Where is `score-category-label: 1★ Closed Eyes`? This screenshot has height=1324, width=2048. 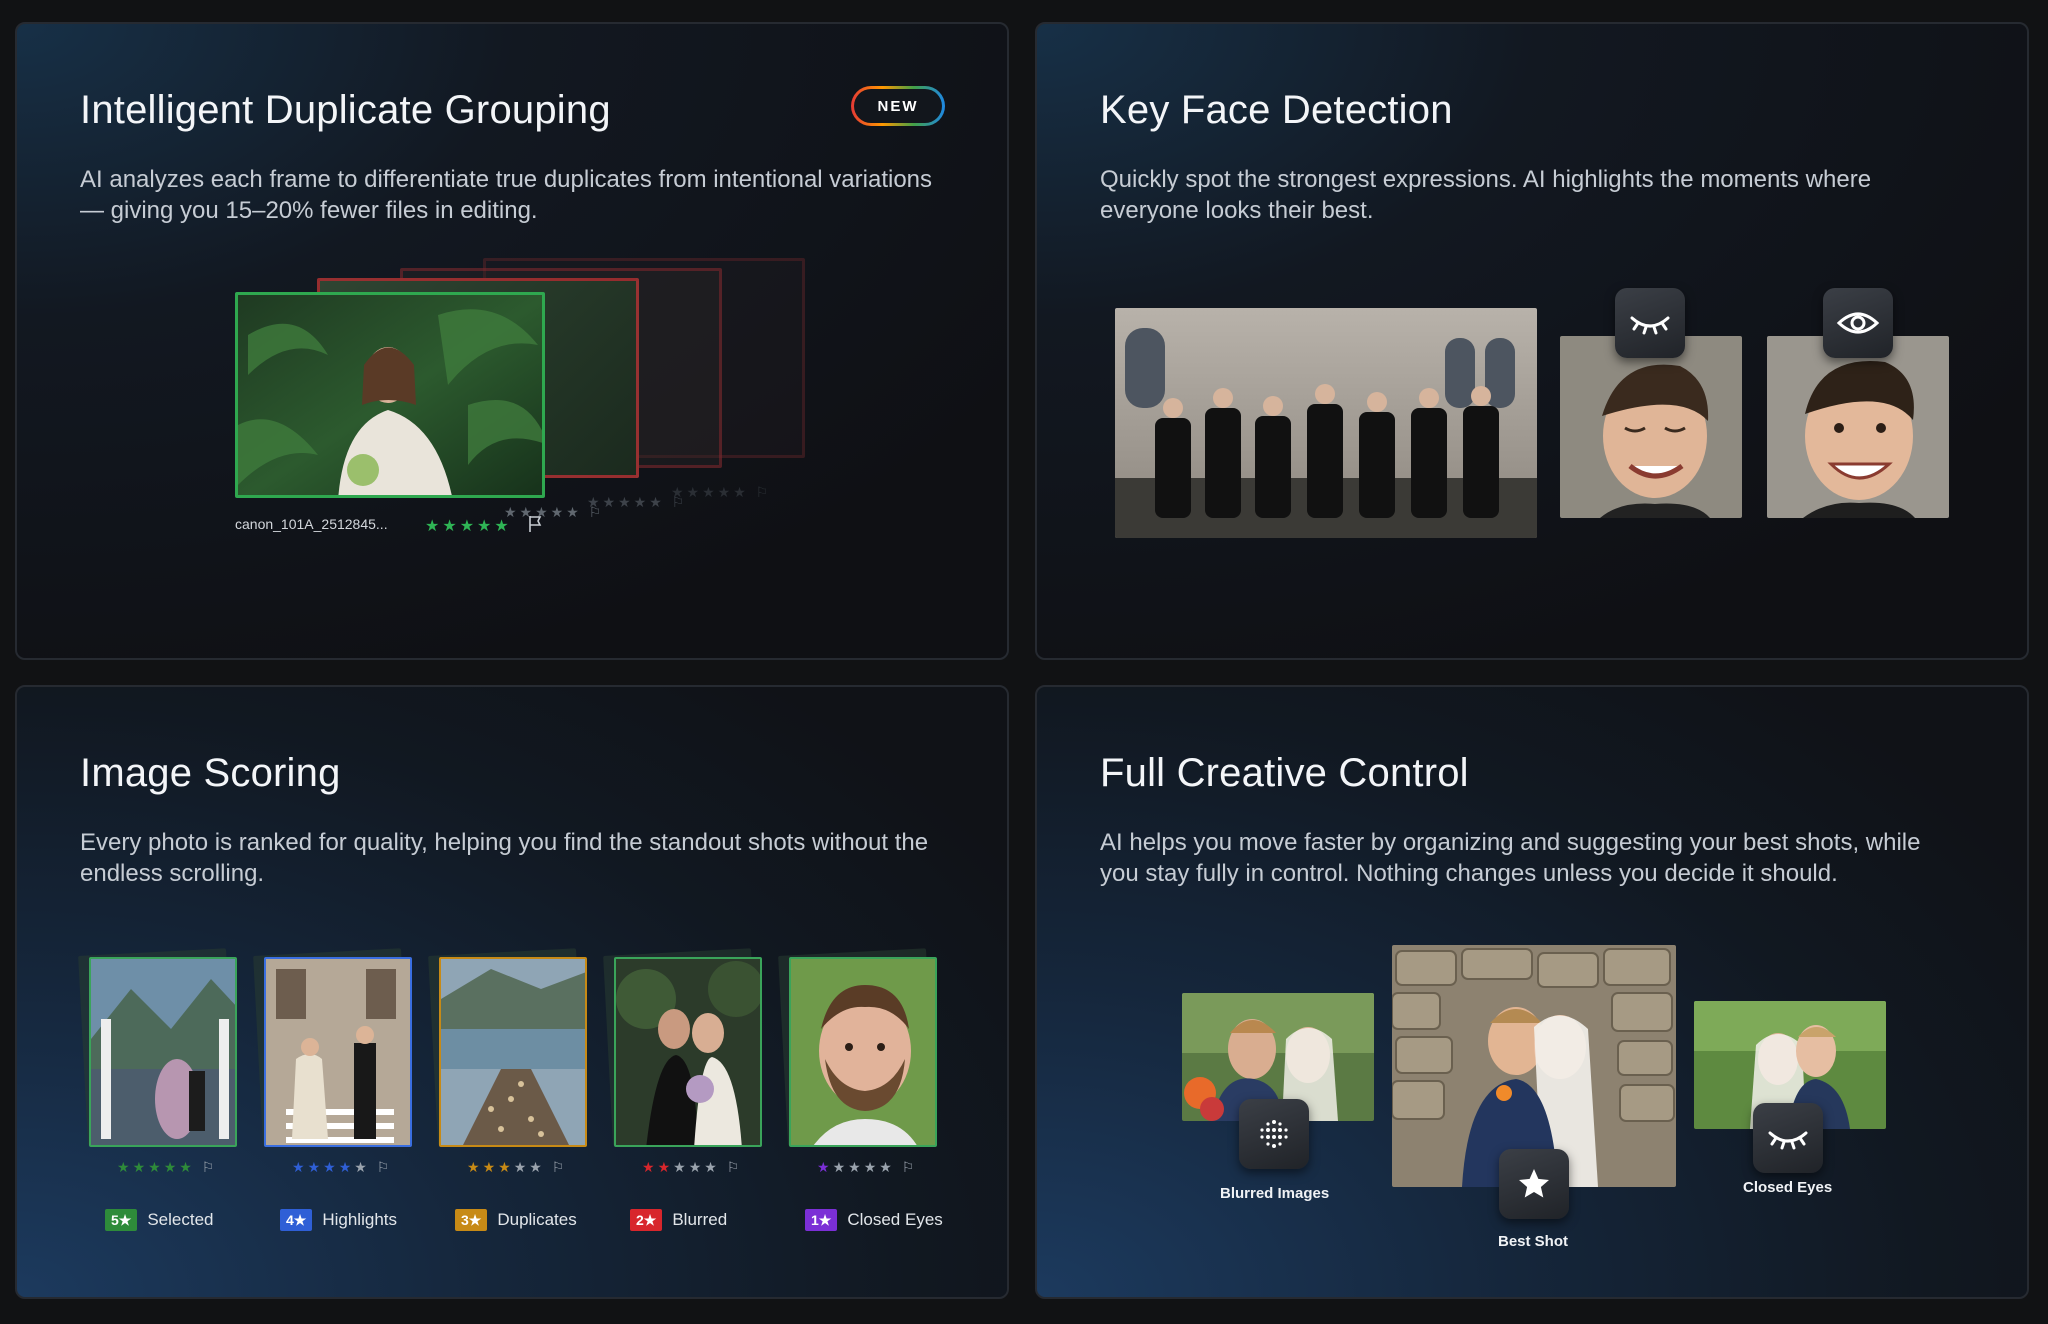 score-category-label: 1★ Closed Eyes is located at coordinates (874, 1220).